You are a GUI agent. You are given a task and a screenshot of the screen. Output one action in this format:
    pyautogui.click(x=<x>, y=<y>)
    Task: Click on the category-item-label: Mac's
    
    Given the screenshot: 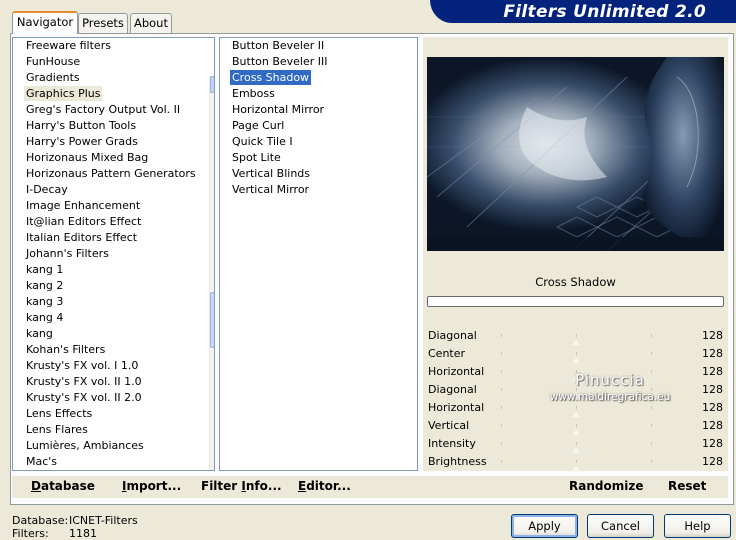 What is the action you would take?
    pyautogui.click(x=42, y=461)
    